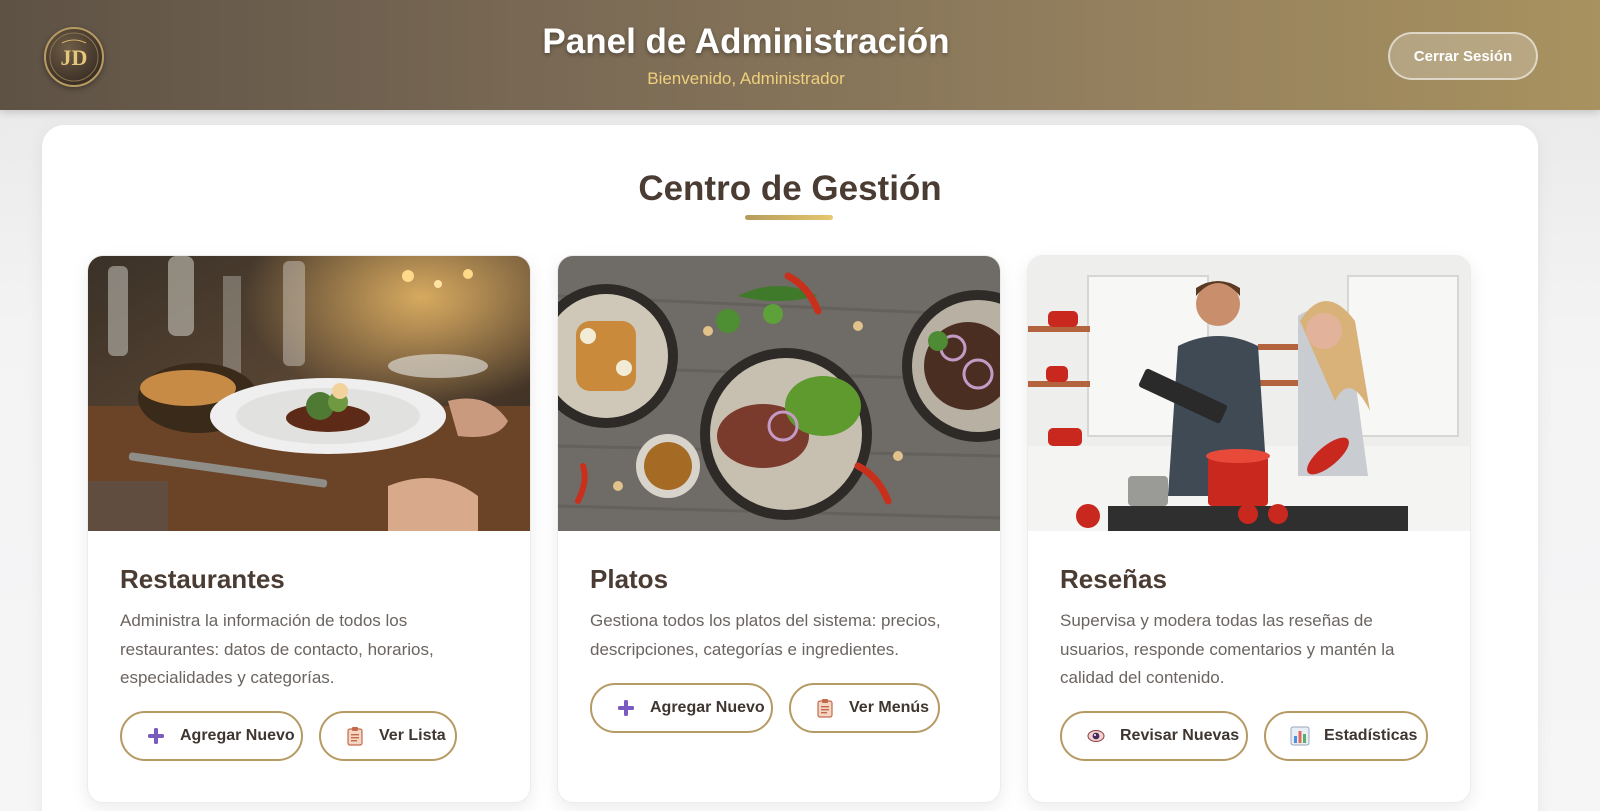  Describe the element at coordinates (779, 393) in the screenshot. I see `dishes-overhead-photo` at that location.